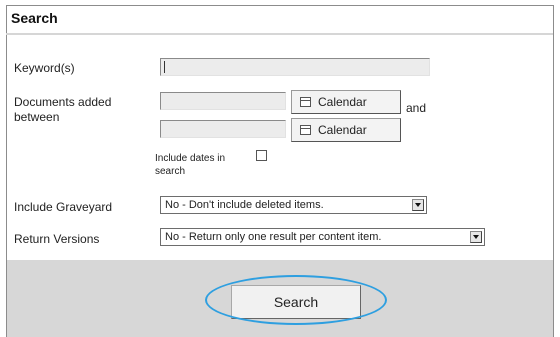  What do you see at coordinates (244, 205) in the screenshot?
I see `graveyard-selected-value: No - Don't include deleted items.` at bounding box center [244, 205].